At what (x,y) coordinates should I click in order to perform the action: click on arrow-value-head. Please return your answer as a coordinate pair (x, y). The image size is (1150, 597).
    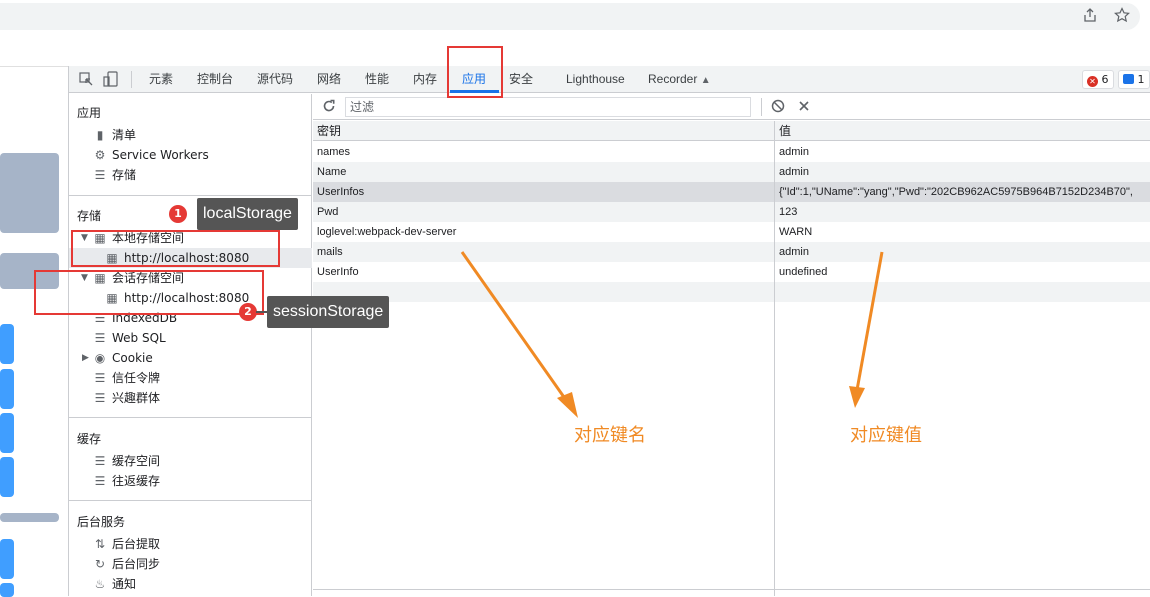
    Looking at the image, I should click on (857, 397).